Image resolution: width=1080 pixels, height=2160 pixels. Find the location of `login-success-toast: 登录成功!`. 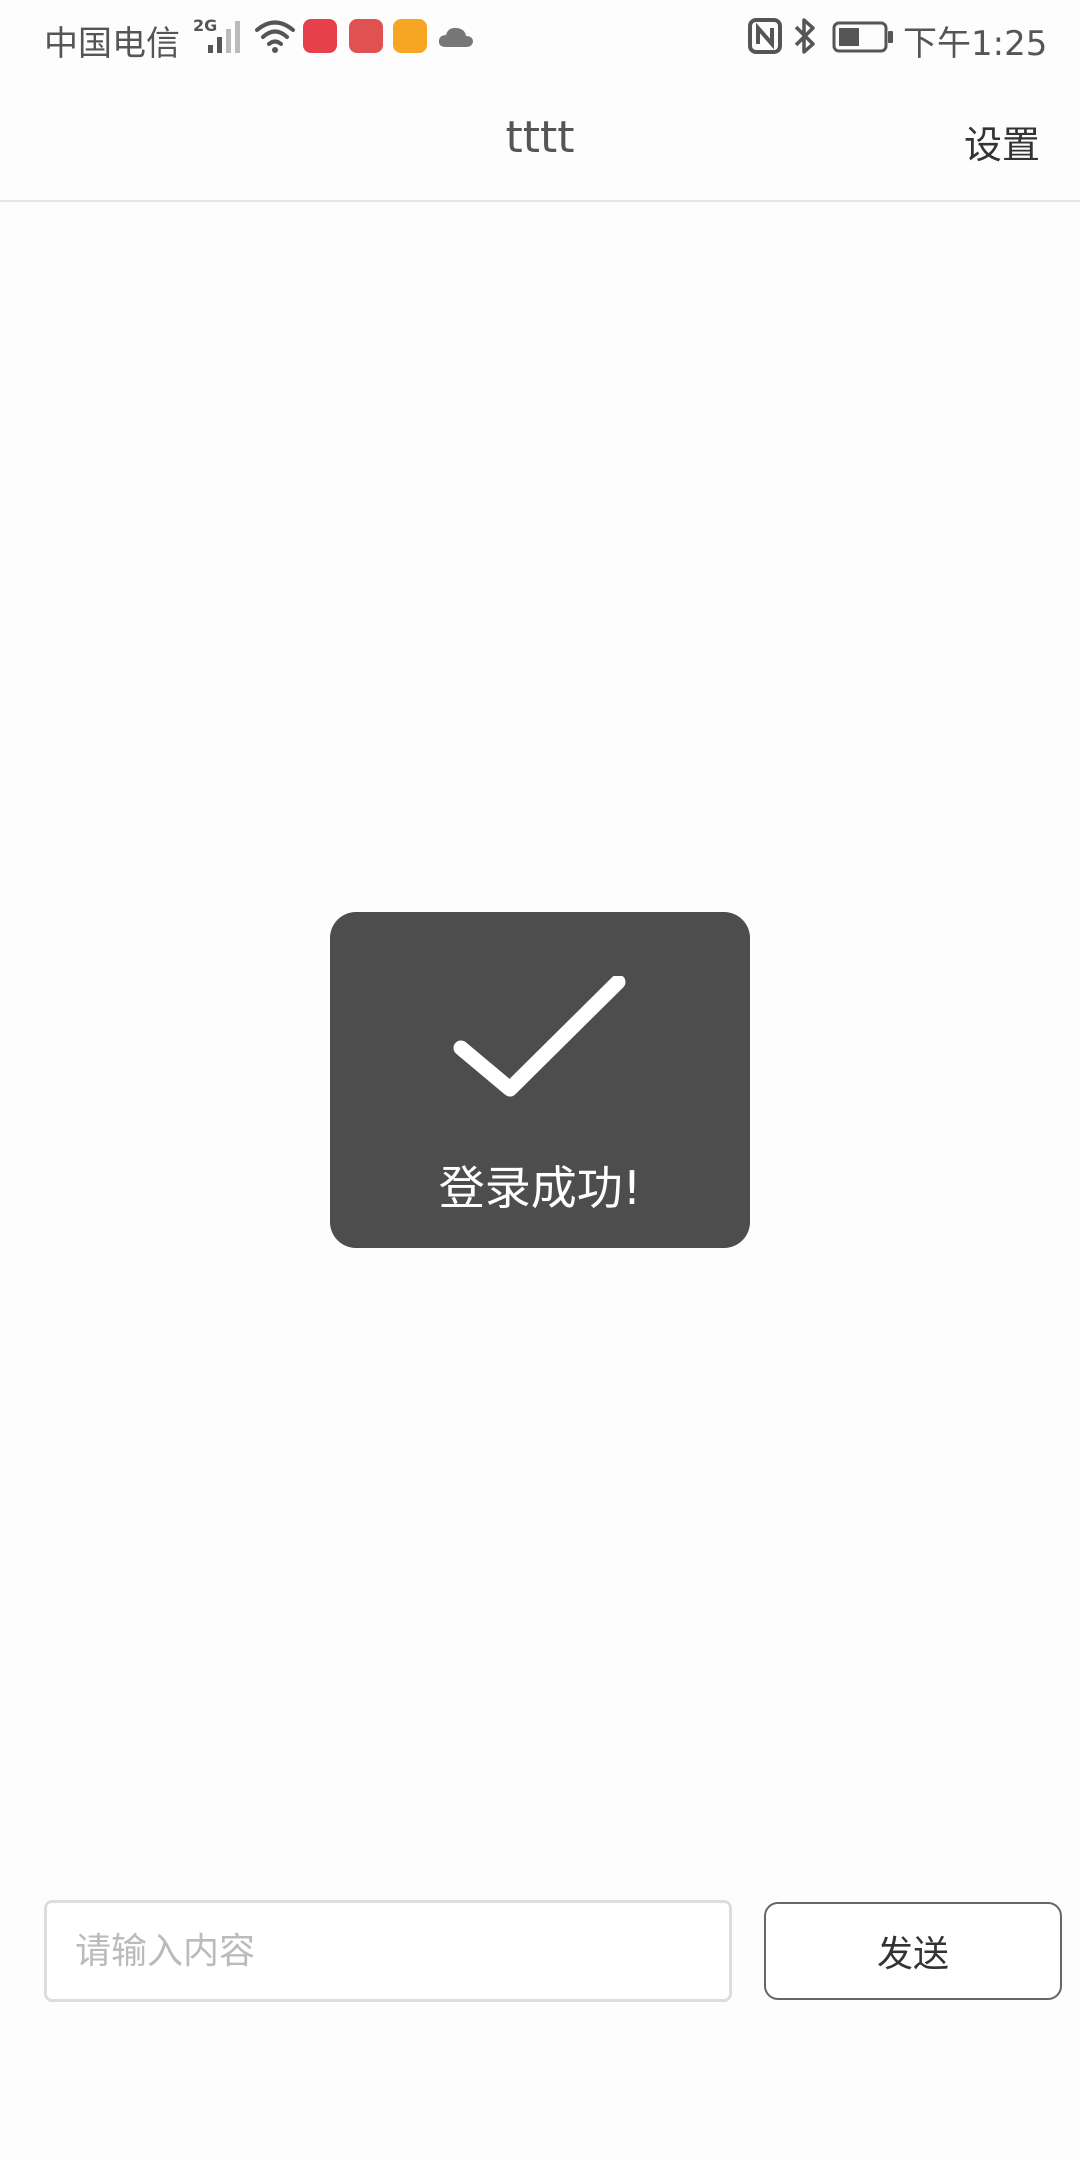

login-success-toast: 登录成功! is located at coordinates (540, 1080).